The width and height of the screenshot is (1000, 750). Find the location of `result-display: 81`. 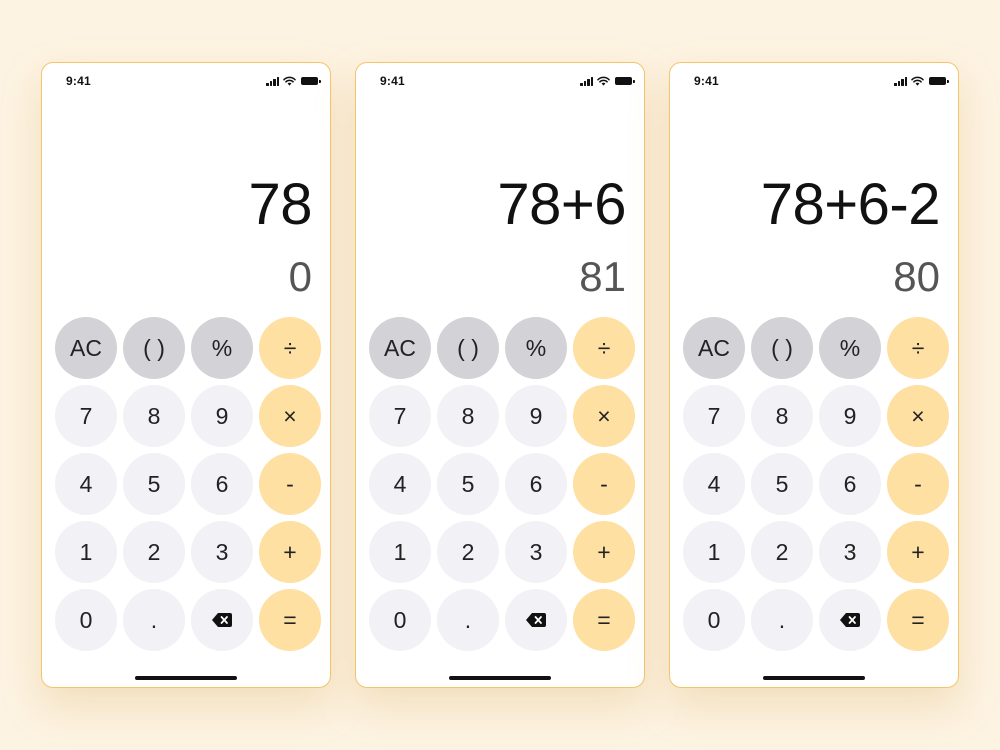

result-display: 81 is located at coordinates (602, 276).